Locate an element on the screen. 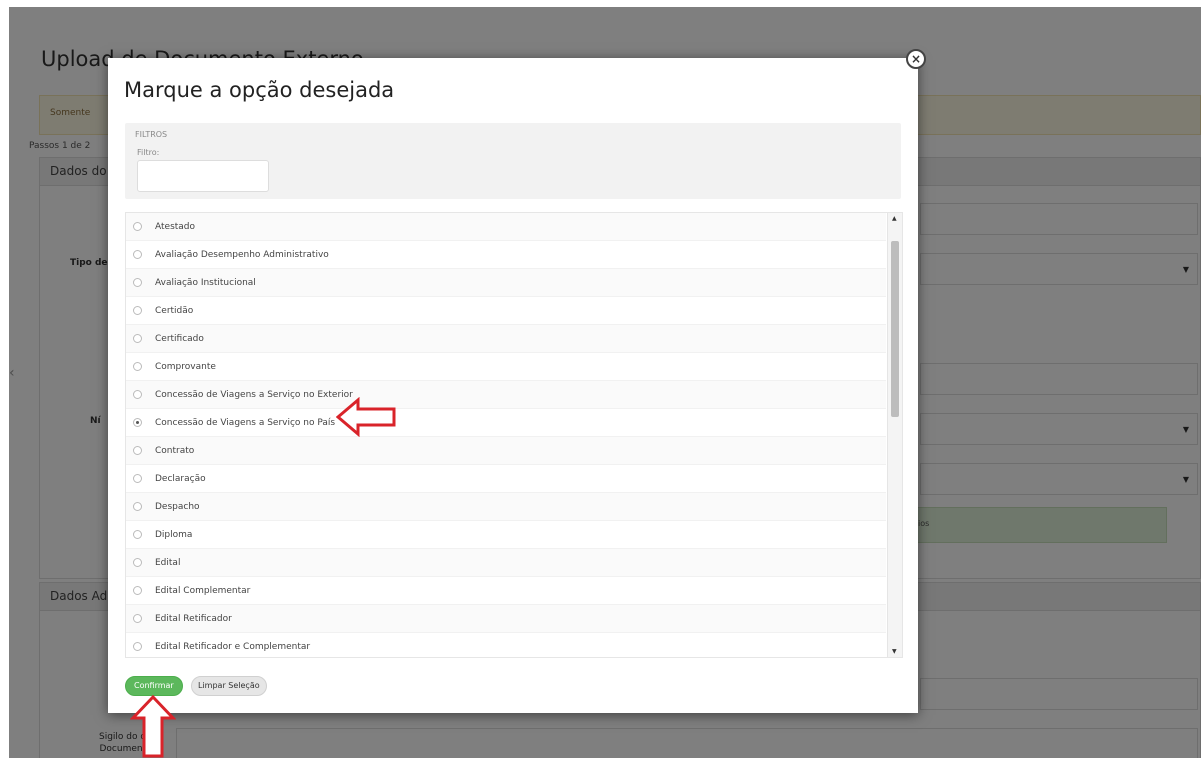 The height and width of the screenshot is (758, 1201). option-label: Contrato is located at coordinates (175, 450).